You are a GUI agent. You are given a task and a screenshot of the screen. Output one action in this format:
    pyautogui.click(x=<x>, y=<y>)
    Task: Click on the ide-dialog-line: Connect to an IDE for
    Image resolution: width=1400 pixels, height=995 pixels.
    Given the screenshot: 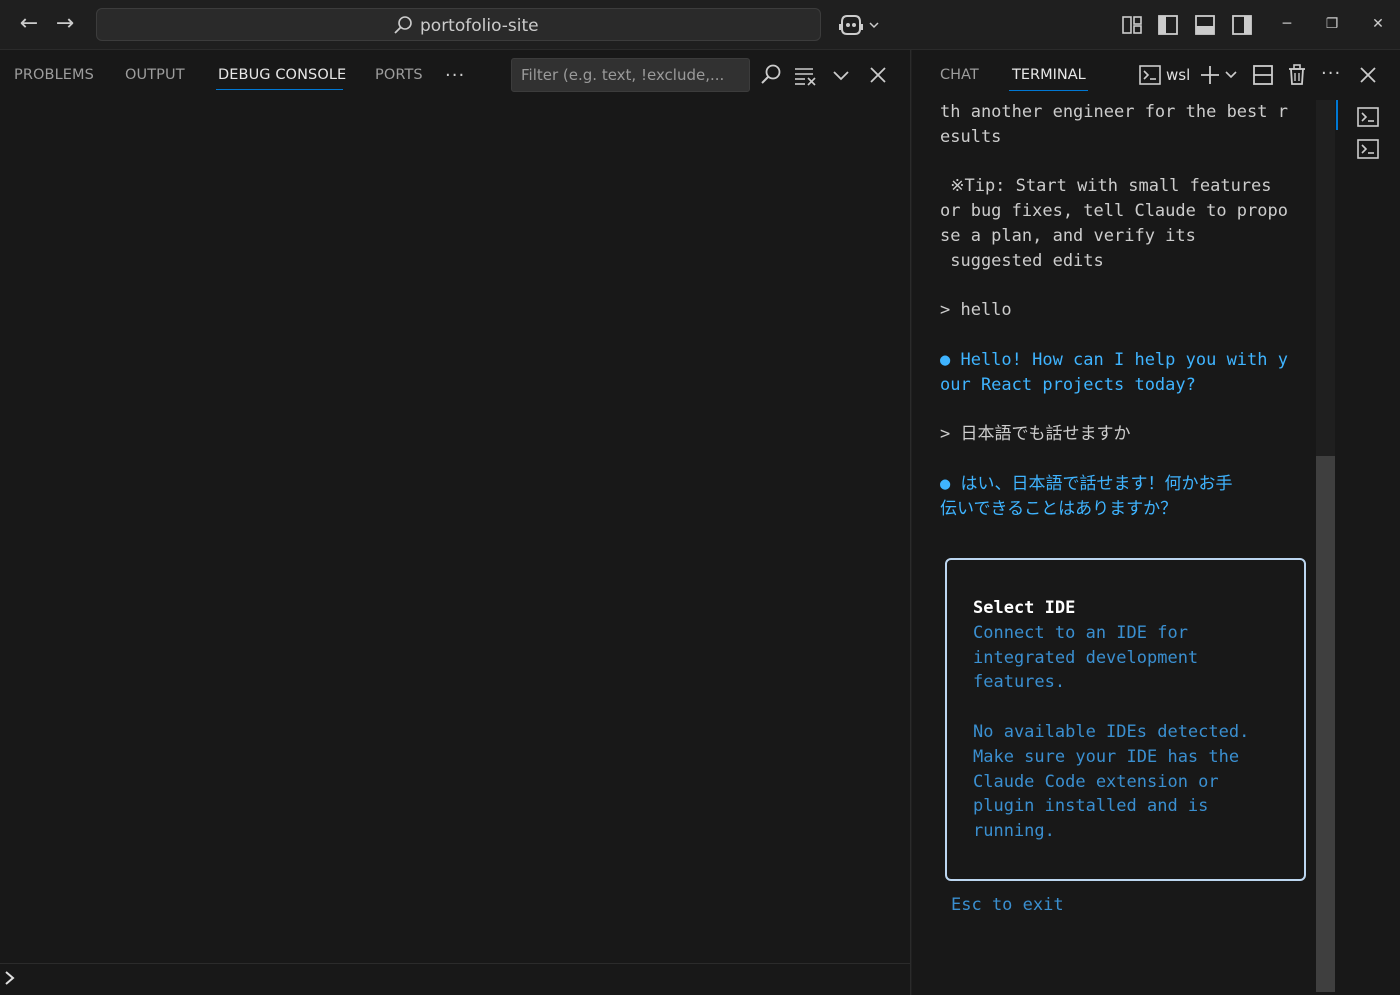 What is the action you would take?
    pyautogui.click(x=1080, y=632)
    